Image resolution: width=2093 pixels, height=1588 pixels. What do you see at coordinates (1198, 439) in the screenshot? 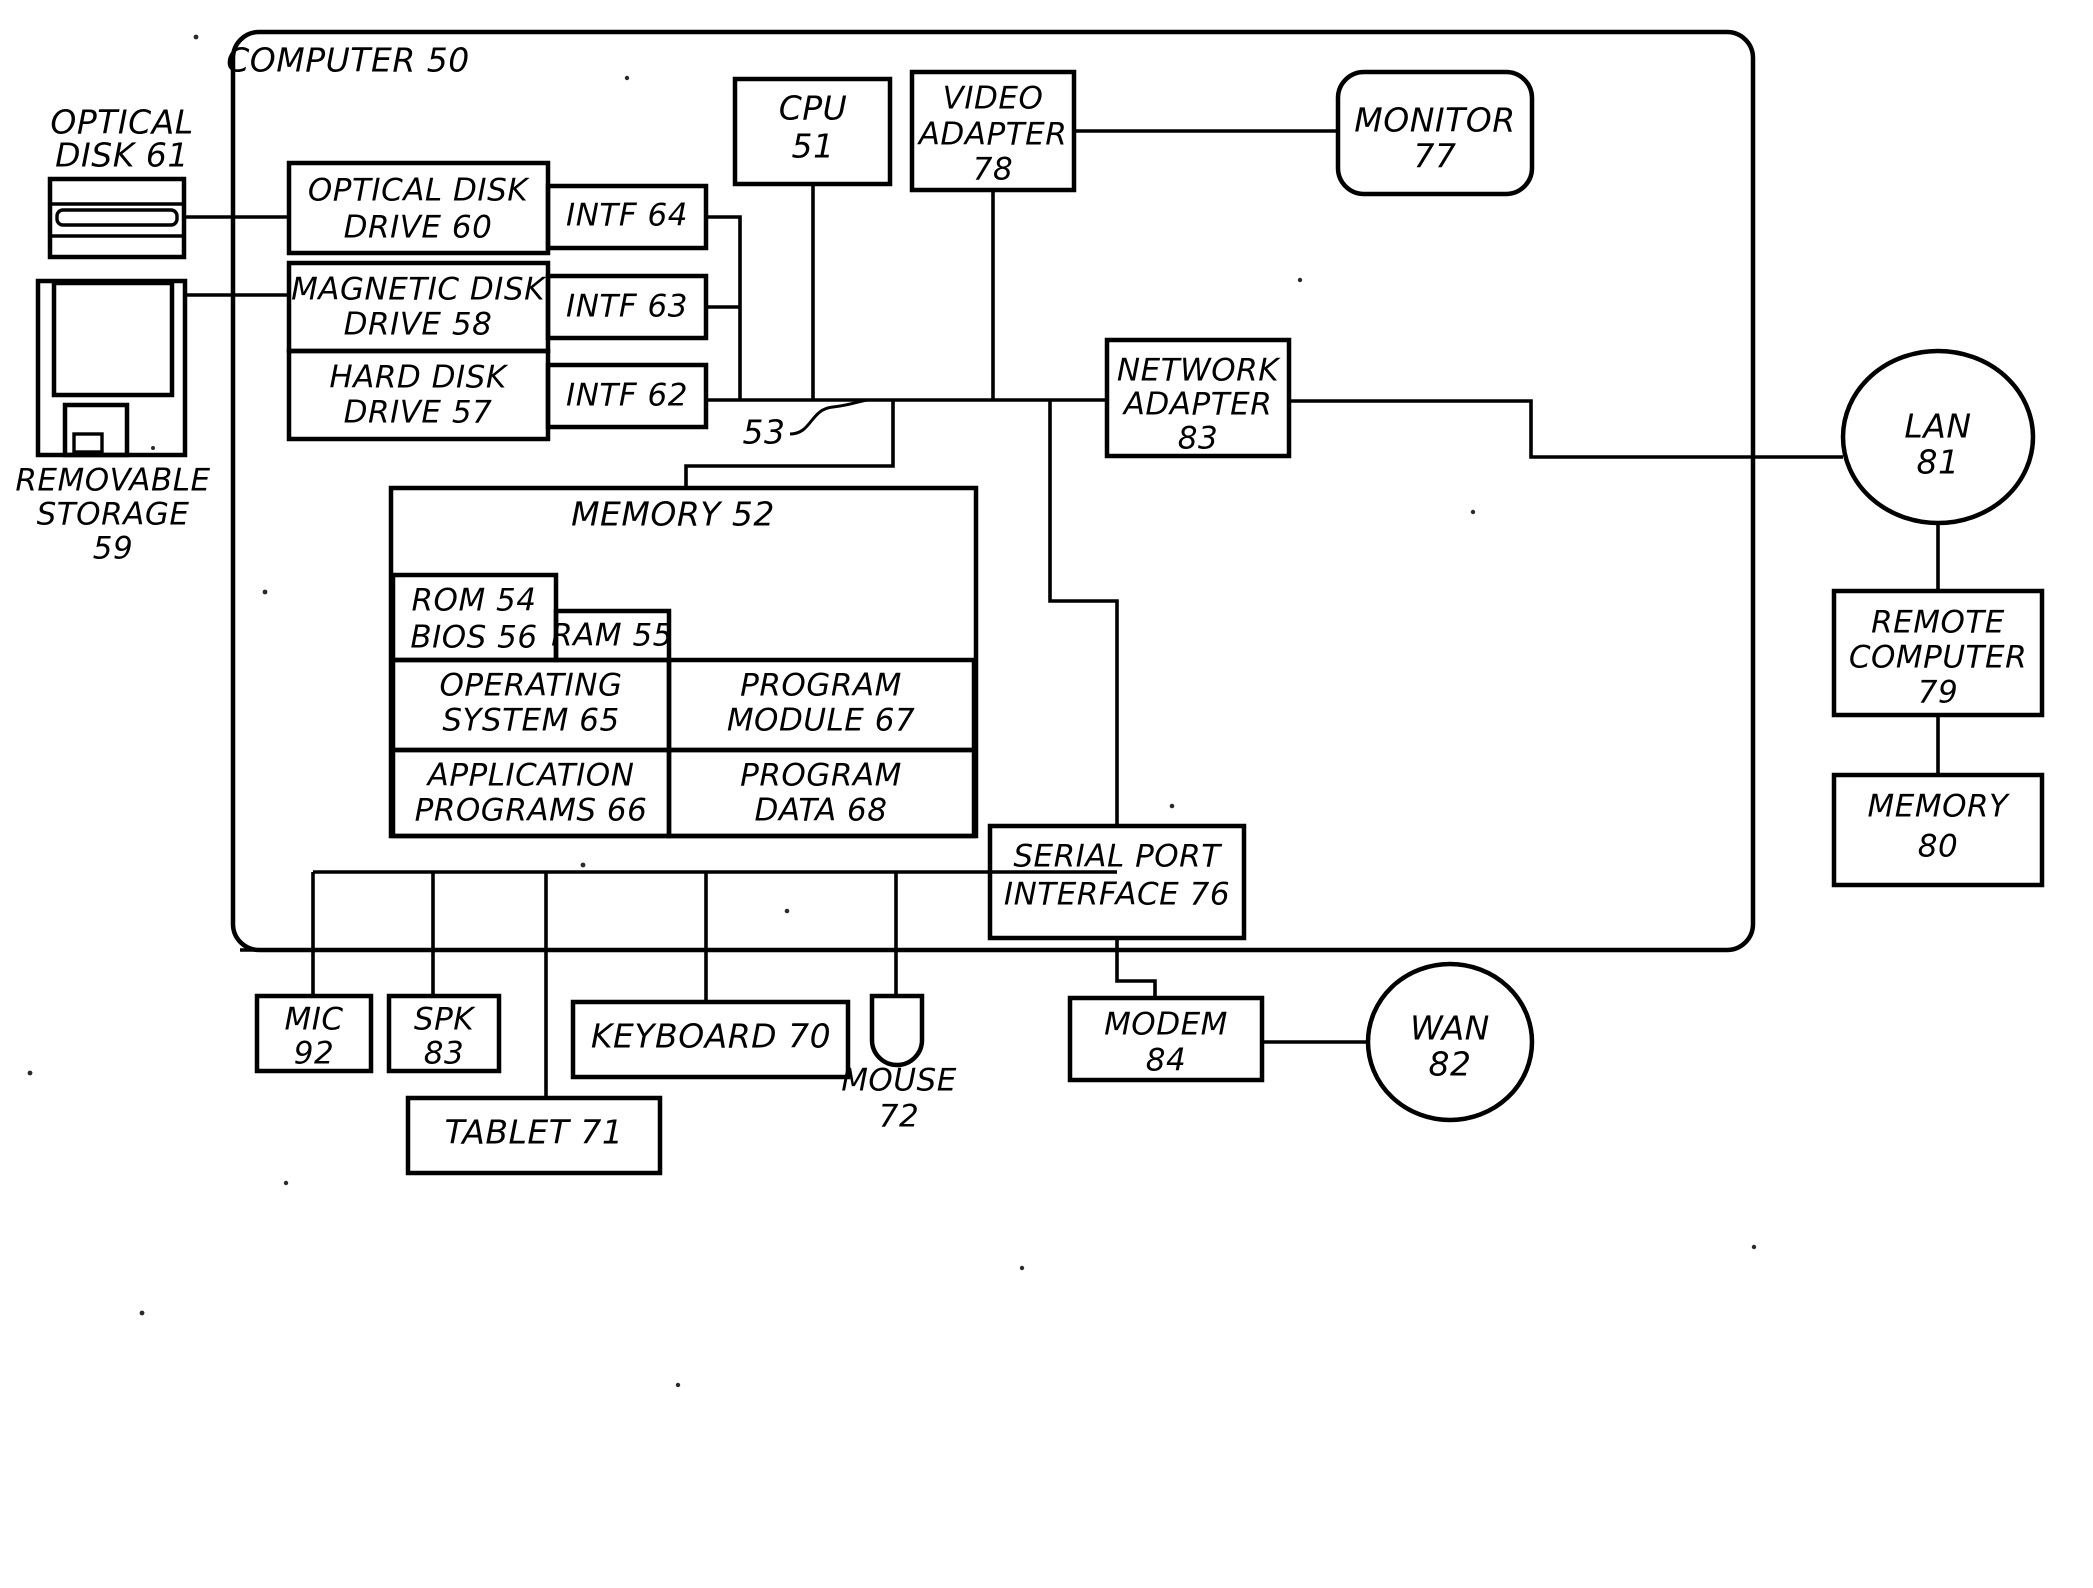
I see `network-adapter-label-line3: 83` at bounding box center [1198, 439].